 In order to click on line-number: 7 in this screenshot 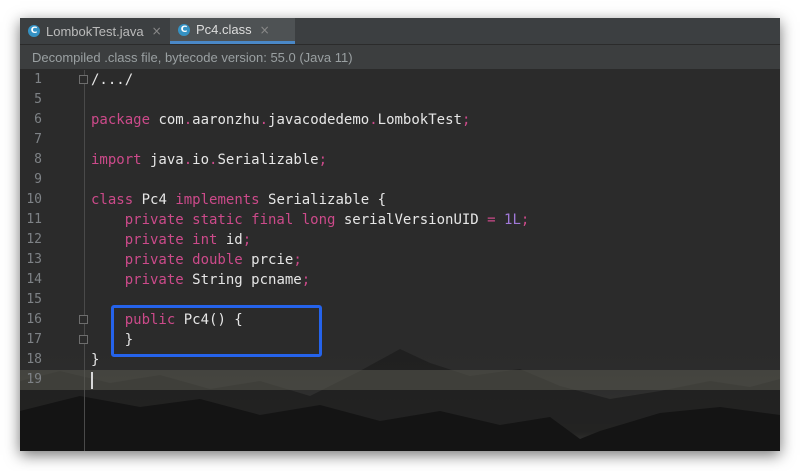, I will do `click(38, 139)`.